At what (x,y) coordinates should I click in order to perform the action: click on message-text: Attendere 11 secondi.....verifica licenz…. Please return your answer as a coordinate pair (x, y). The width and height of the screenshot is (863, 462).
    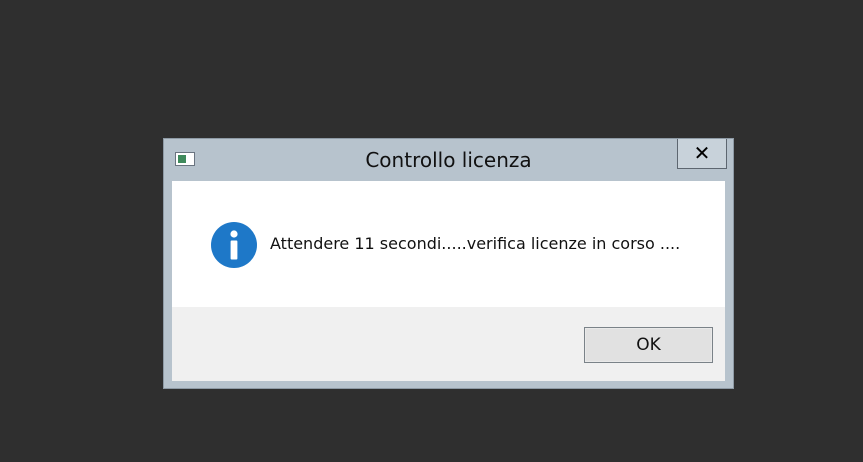
    Looking at the image, I should click on (475, 243).